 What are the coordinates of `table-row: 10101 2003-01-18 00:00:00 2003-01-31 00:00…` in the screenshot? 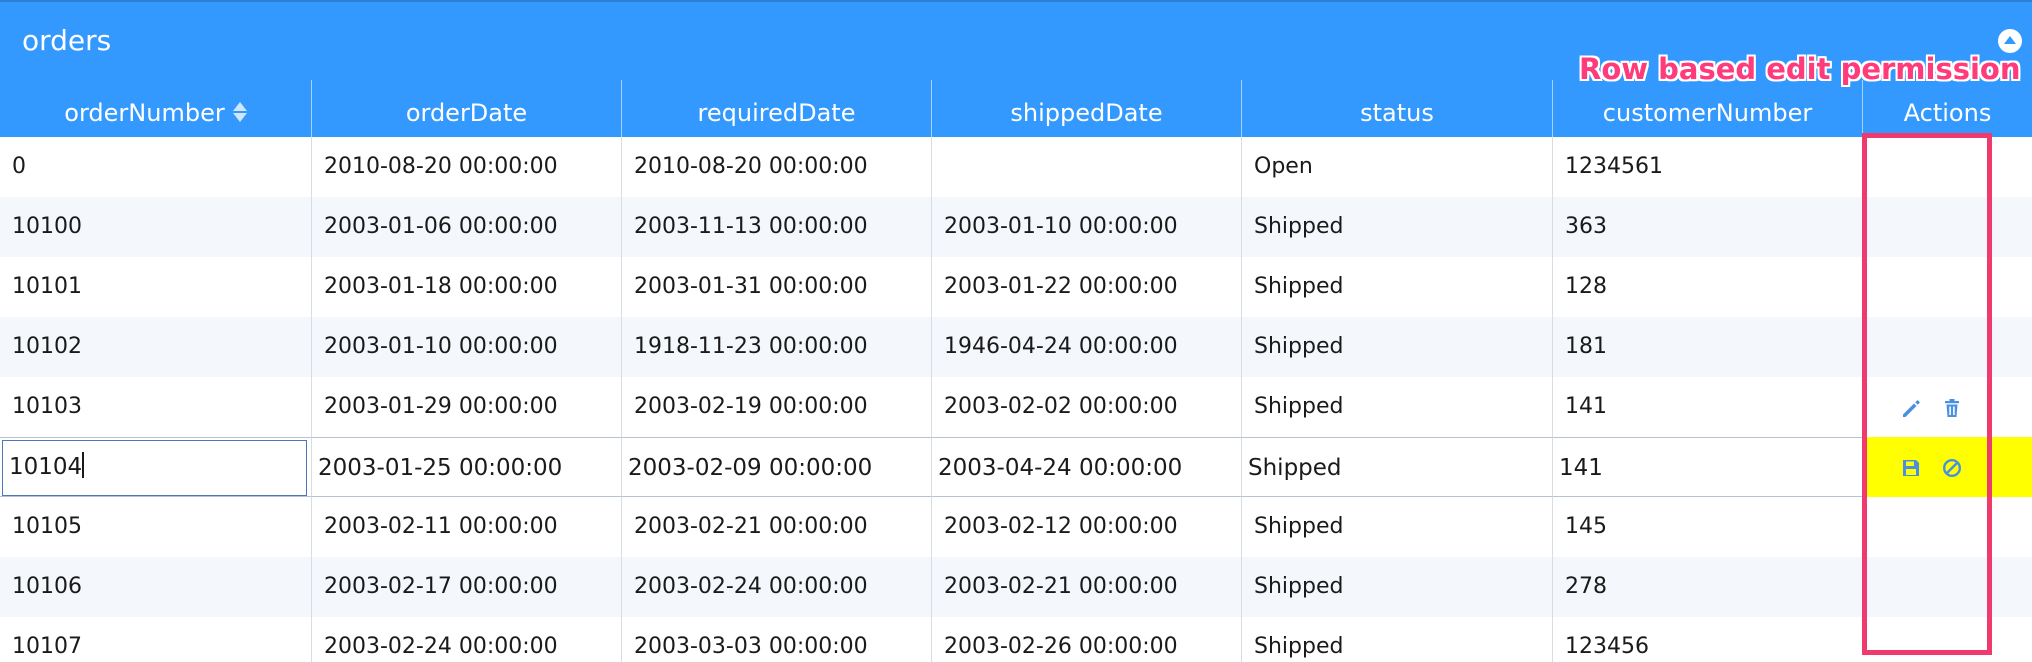 It's located at (1016, 287).